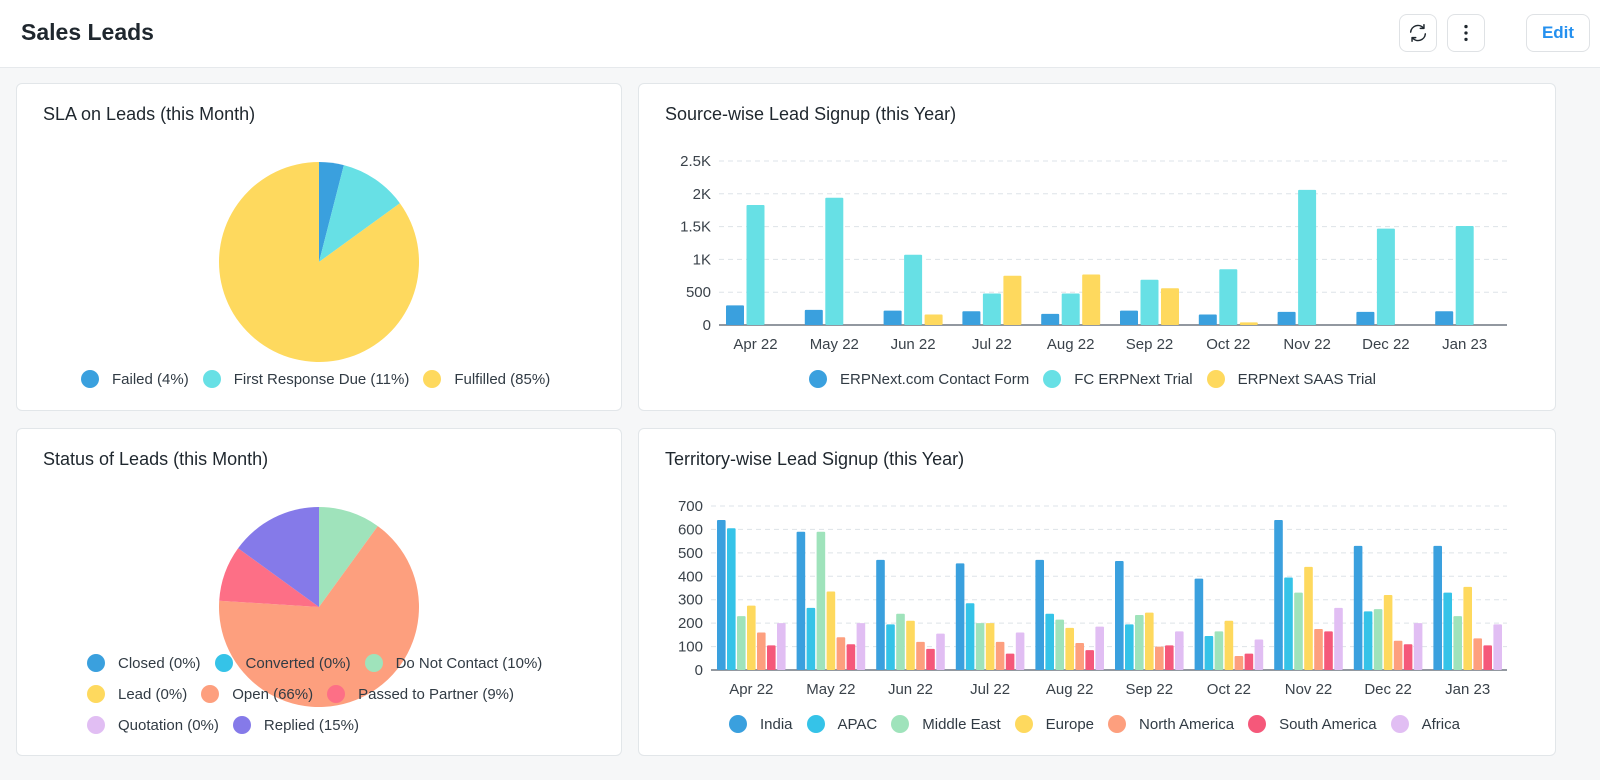  I want to click on legend-item-south-america: South America, so click(1312, 724).